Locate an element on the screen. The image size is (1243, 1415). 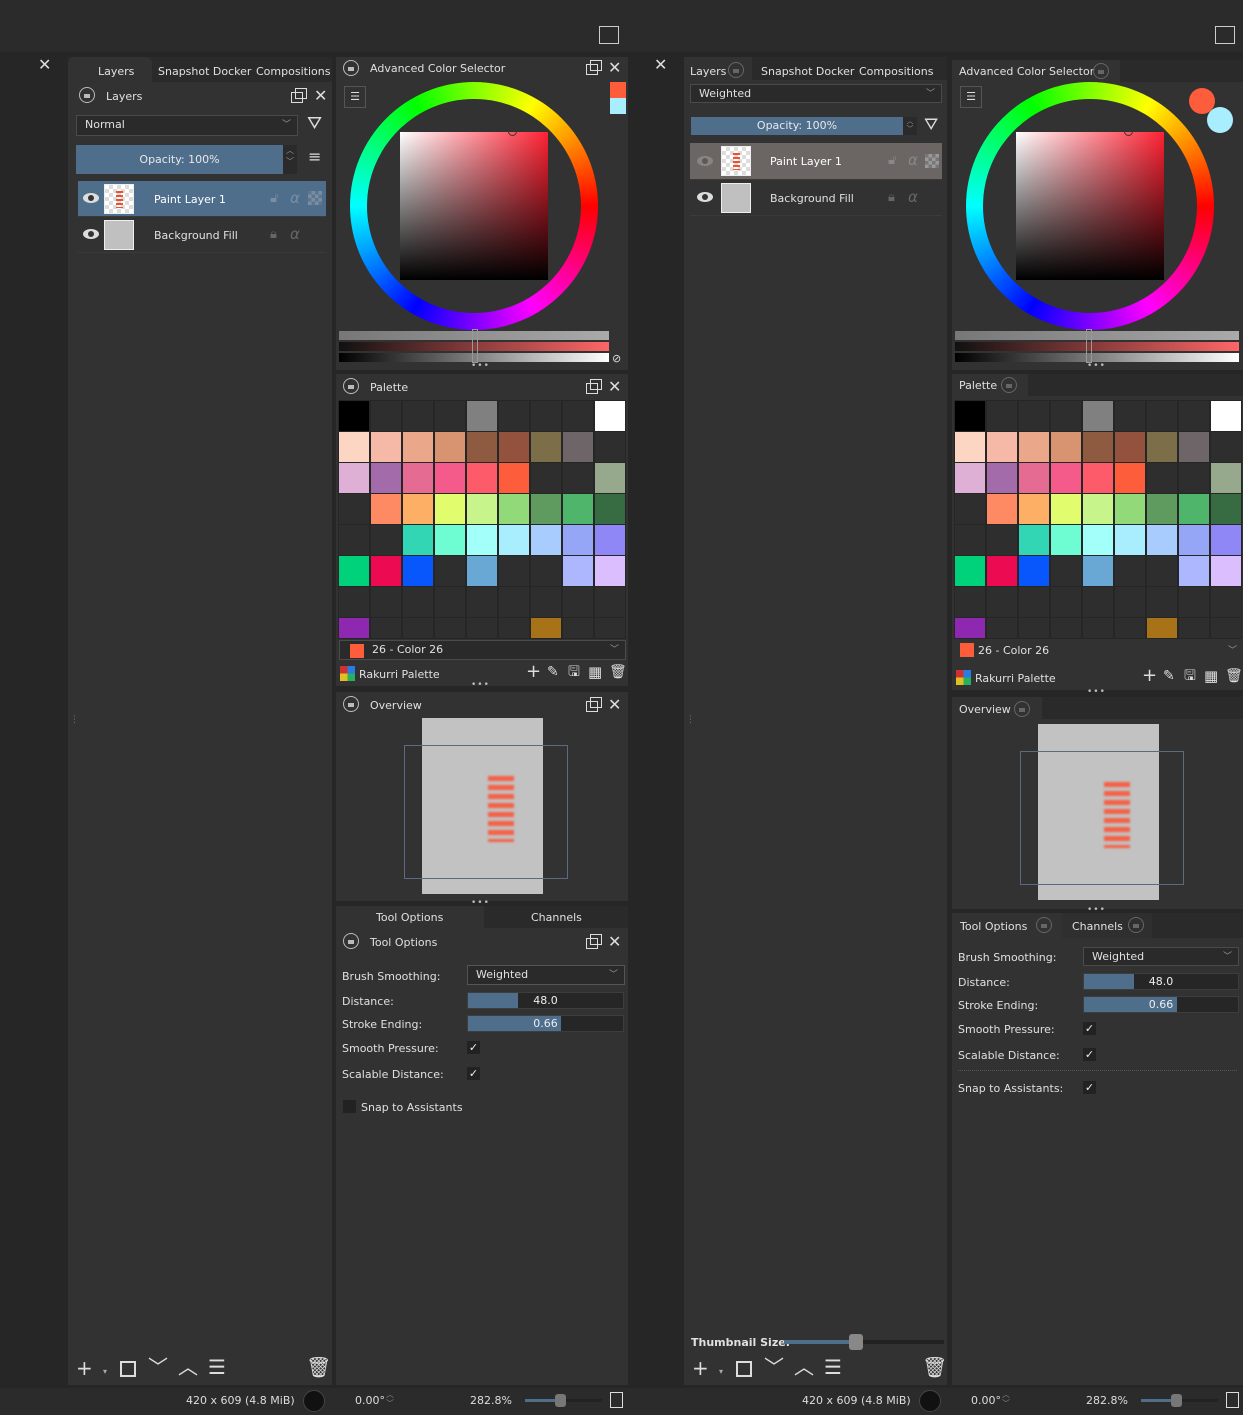
alpha-lock-icon: α is located at coordinates (295, 198).